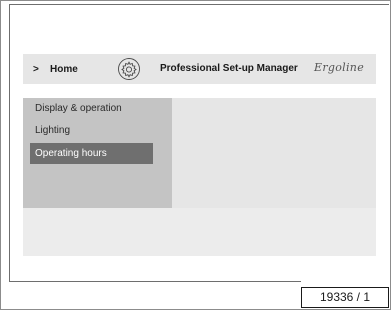 The height and width of the screenshot is (310, 391). What do you see at coordinates (199, 232) in the screenshot?
I see `lower-panel` at bounding box center [199, 232].